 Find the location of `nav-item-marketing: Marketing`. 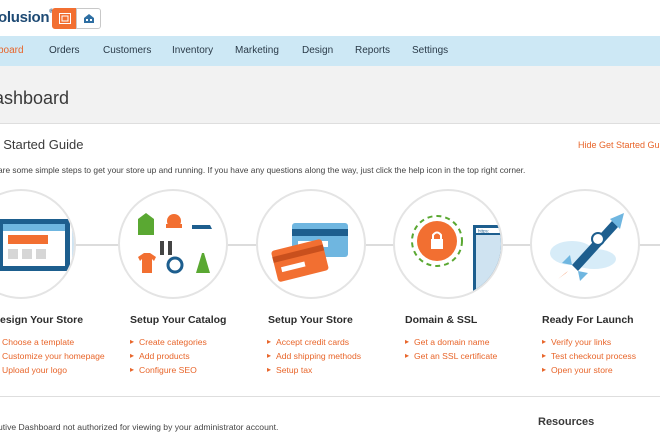

nav-item-marketing: Marketing is located at coordinates (257, 51).